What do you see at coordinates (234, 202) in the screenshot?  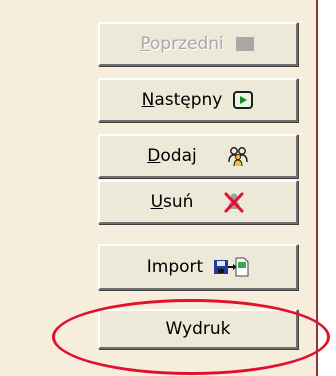 I see `delete-user-icon` at bounding box center [234, 202].